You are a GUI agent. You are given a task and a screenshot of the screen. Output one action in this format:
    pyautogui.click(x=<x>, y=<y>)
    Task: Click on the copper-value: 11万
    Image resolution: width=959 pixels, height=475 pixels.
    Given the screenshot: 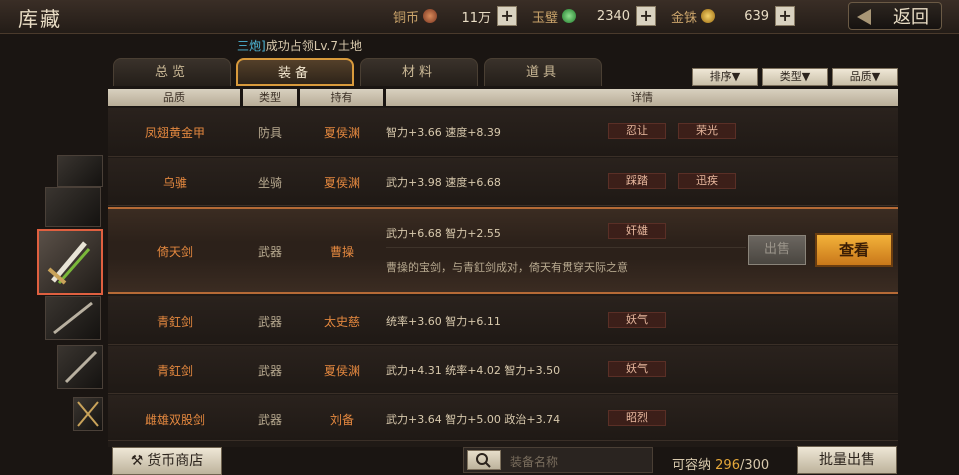 What is the action you would take?
    pyautogui.click(x=476, y=18)
    